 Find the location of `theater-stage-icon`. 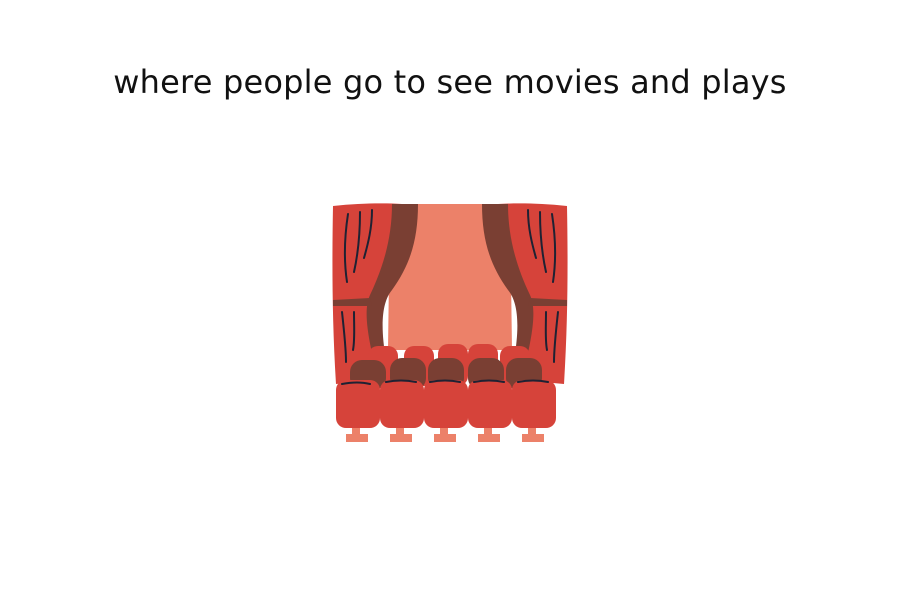

theater-stage-icon is located at coordinates (450, 322).